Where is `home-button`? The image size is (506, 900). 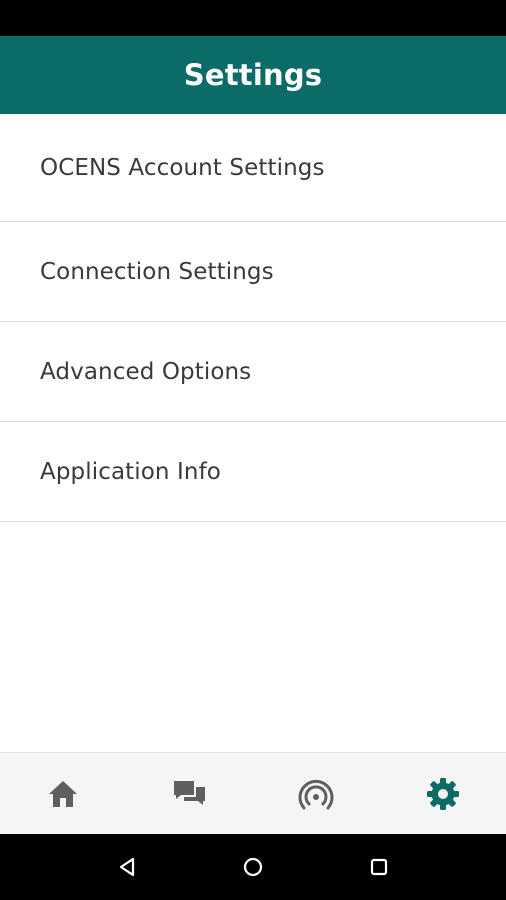
home-button is located at coordinates (253, 867).